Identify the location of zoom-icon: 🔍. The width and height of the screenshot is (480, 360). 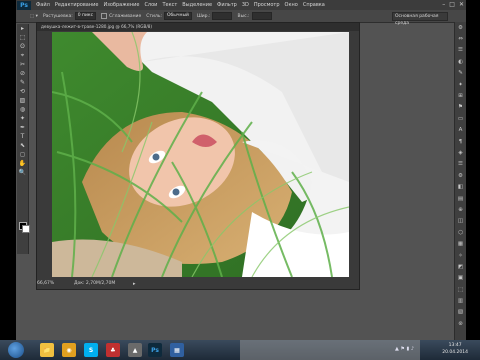
(22, 172).